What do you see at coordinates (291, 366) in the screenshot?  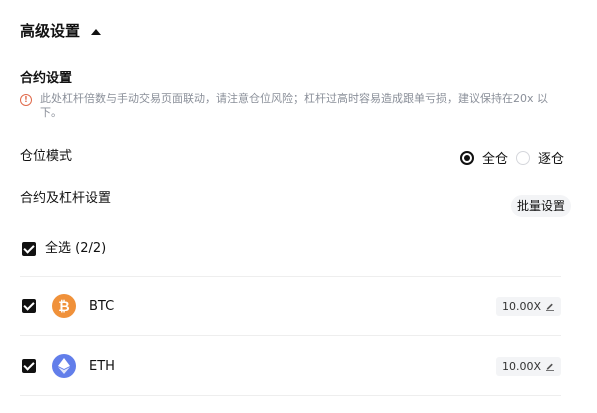 I see `list-item-eth: ETH 10.00X` at bounding box center [291, 366].